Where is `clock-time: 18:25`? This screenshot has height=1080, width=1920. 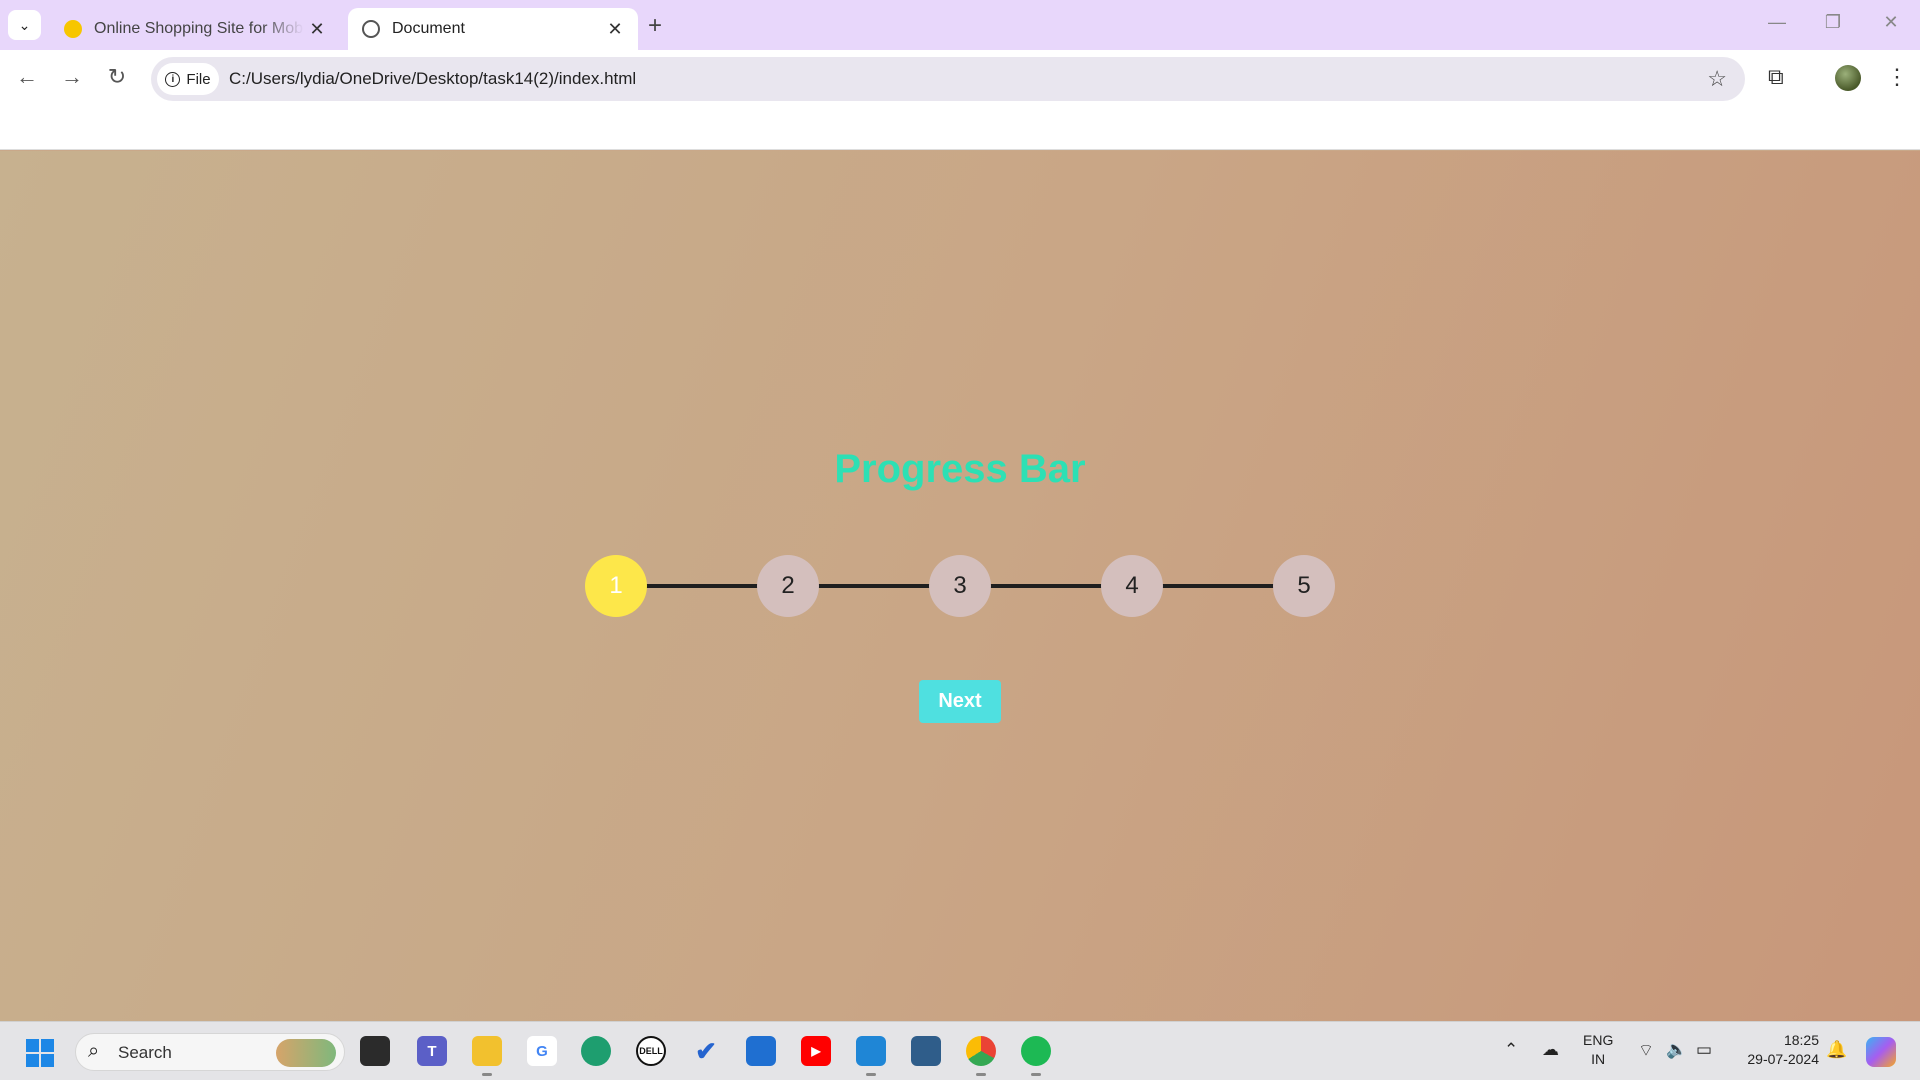
clock-time: 18:25 is located at coordinates (1801, 1040).